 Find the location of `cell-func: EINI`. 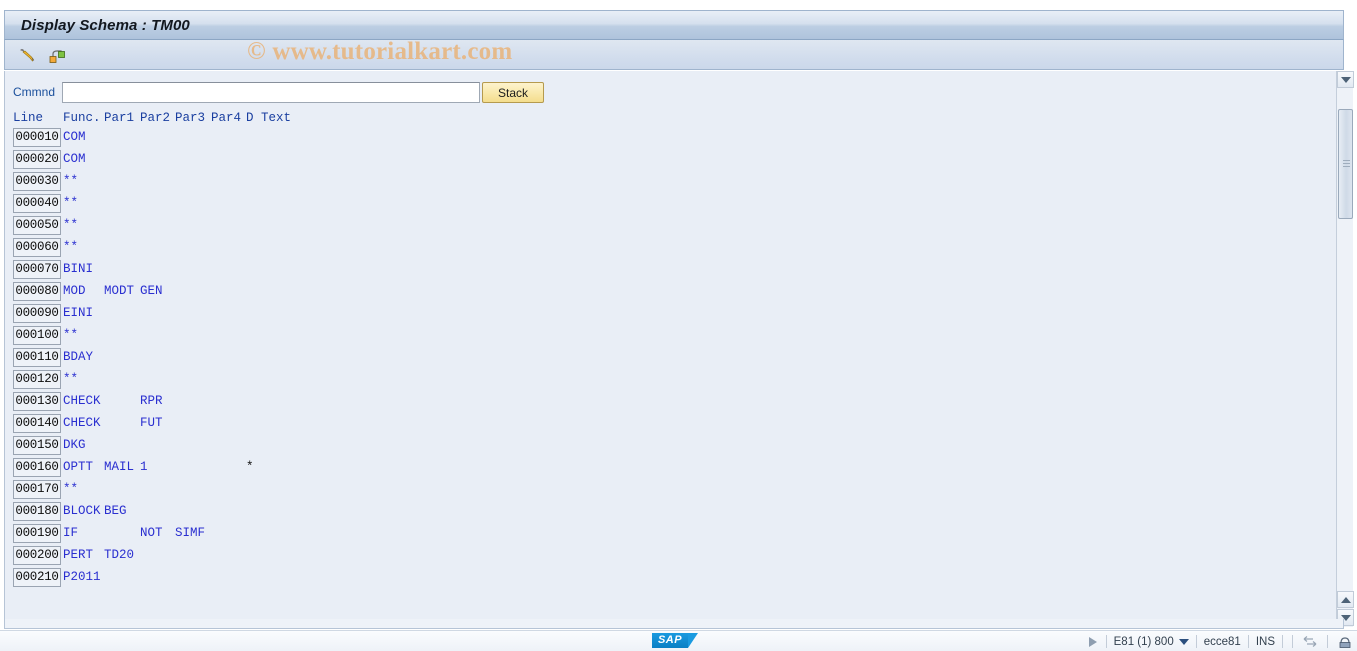

cell-func: EINI is located at coordinates (78, 313).